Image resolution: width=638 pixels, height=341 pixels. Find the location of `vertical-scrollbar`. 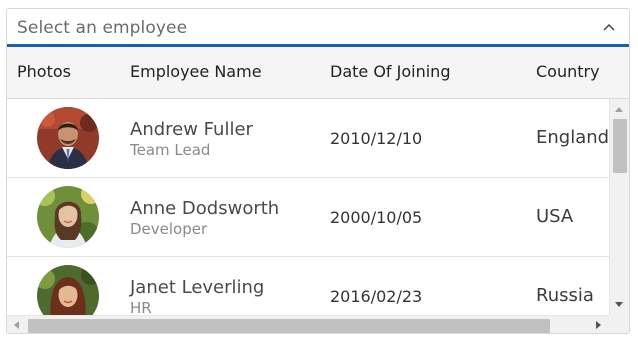

vertical-scrollbar is located at coordinates (619, 207).